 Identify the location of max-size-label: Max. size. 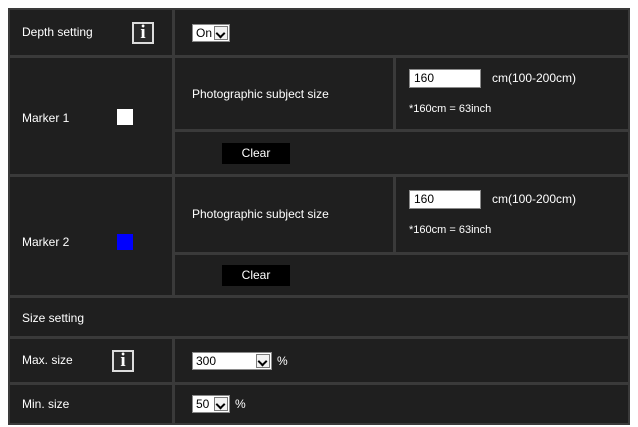
(47, 360).